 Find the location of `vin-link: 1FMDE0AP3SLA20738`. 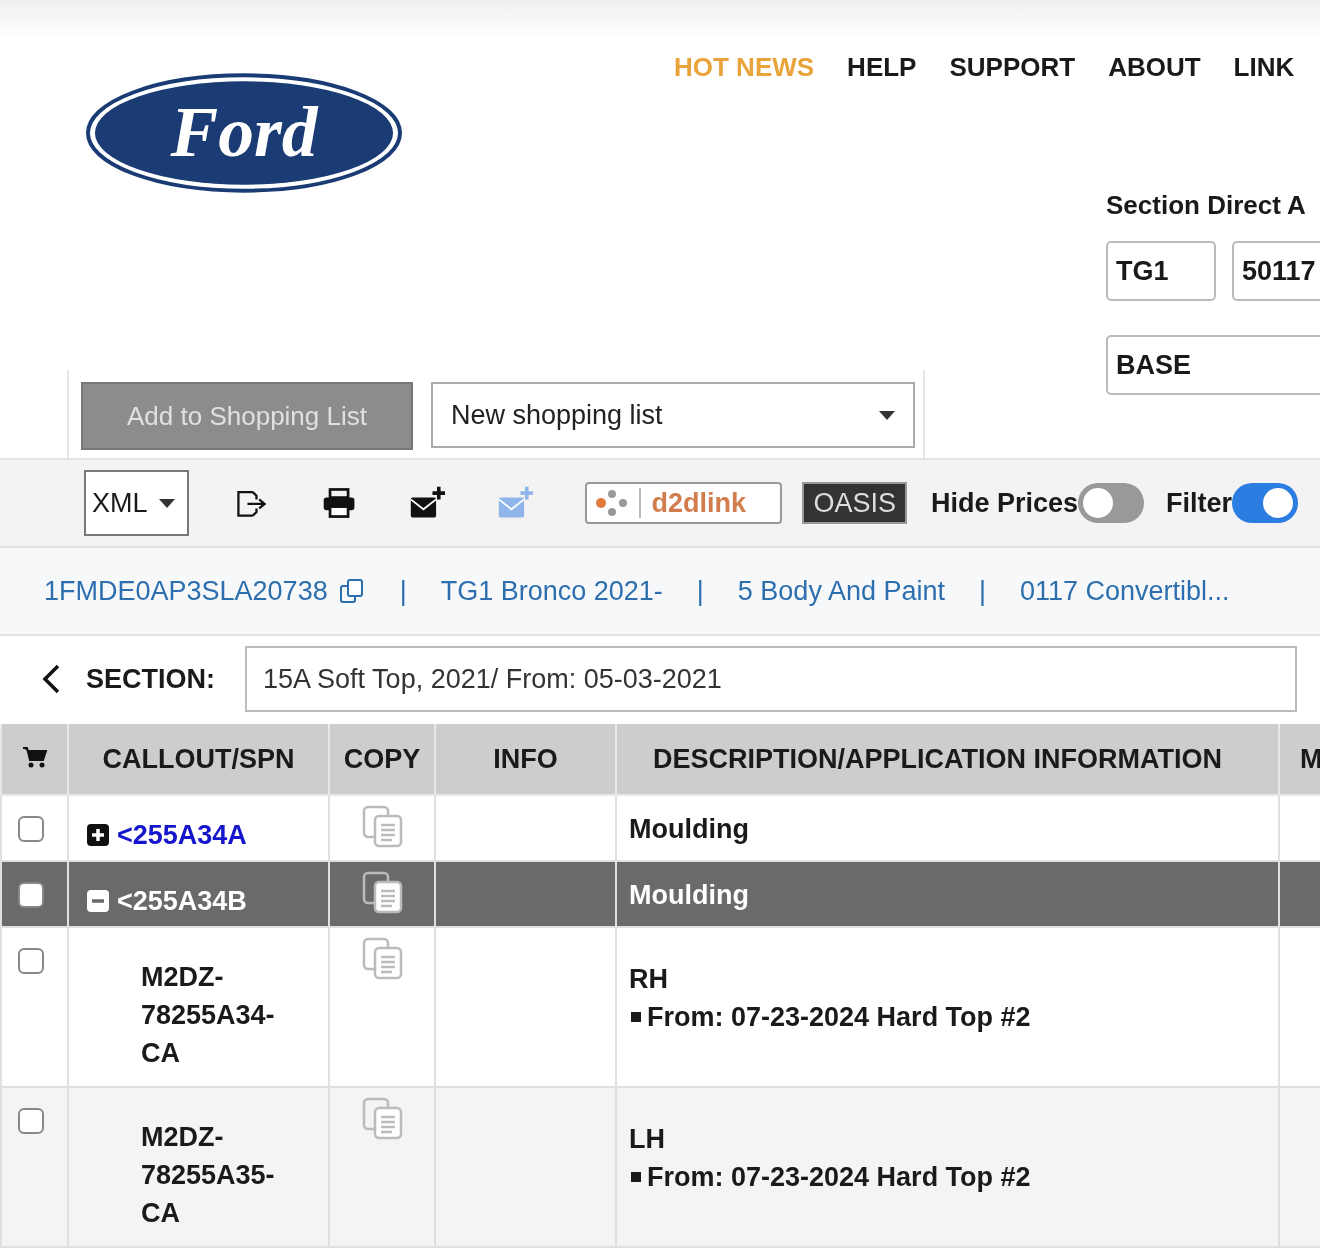

vin-link: 1FMDE0AP3SLA20738 is located at coordinates (186, 591).